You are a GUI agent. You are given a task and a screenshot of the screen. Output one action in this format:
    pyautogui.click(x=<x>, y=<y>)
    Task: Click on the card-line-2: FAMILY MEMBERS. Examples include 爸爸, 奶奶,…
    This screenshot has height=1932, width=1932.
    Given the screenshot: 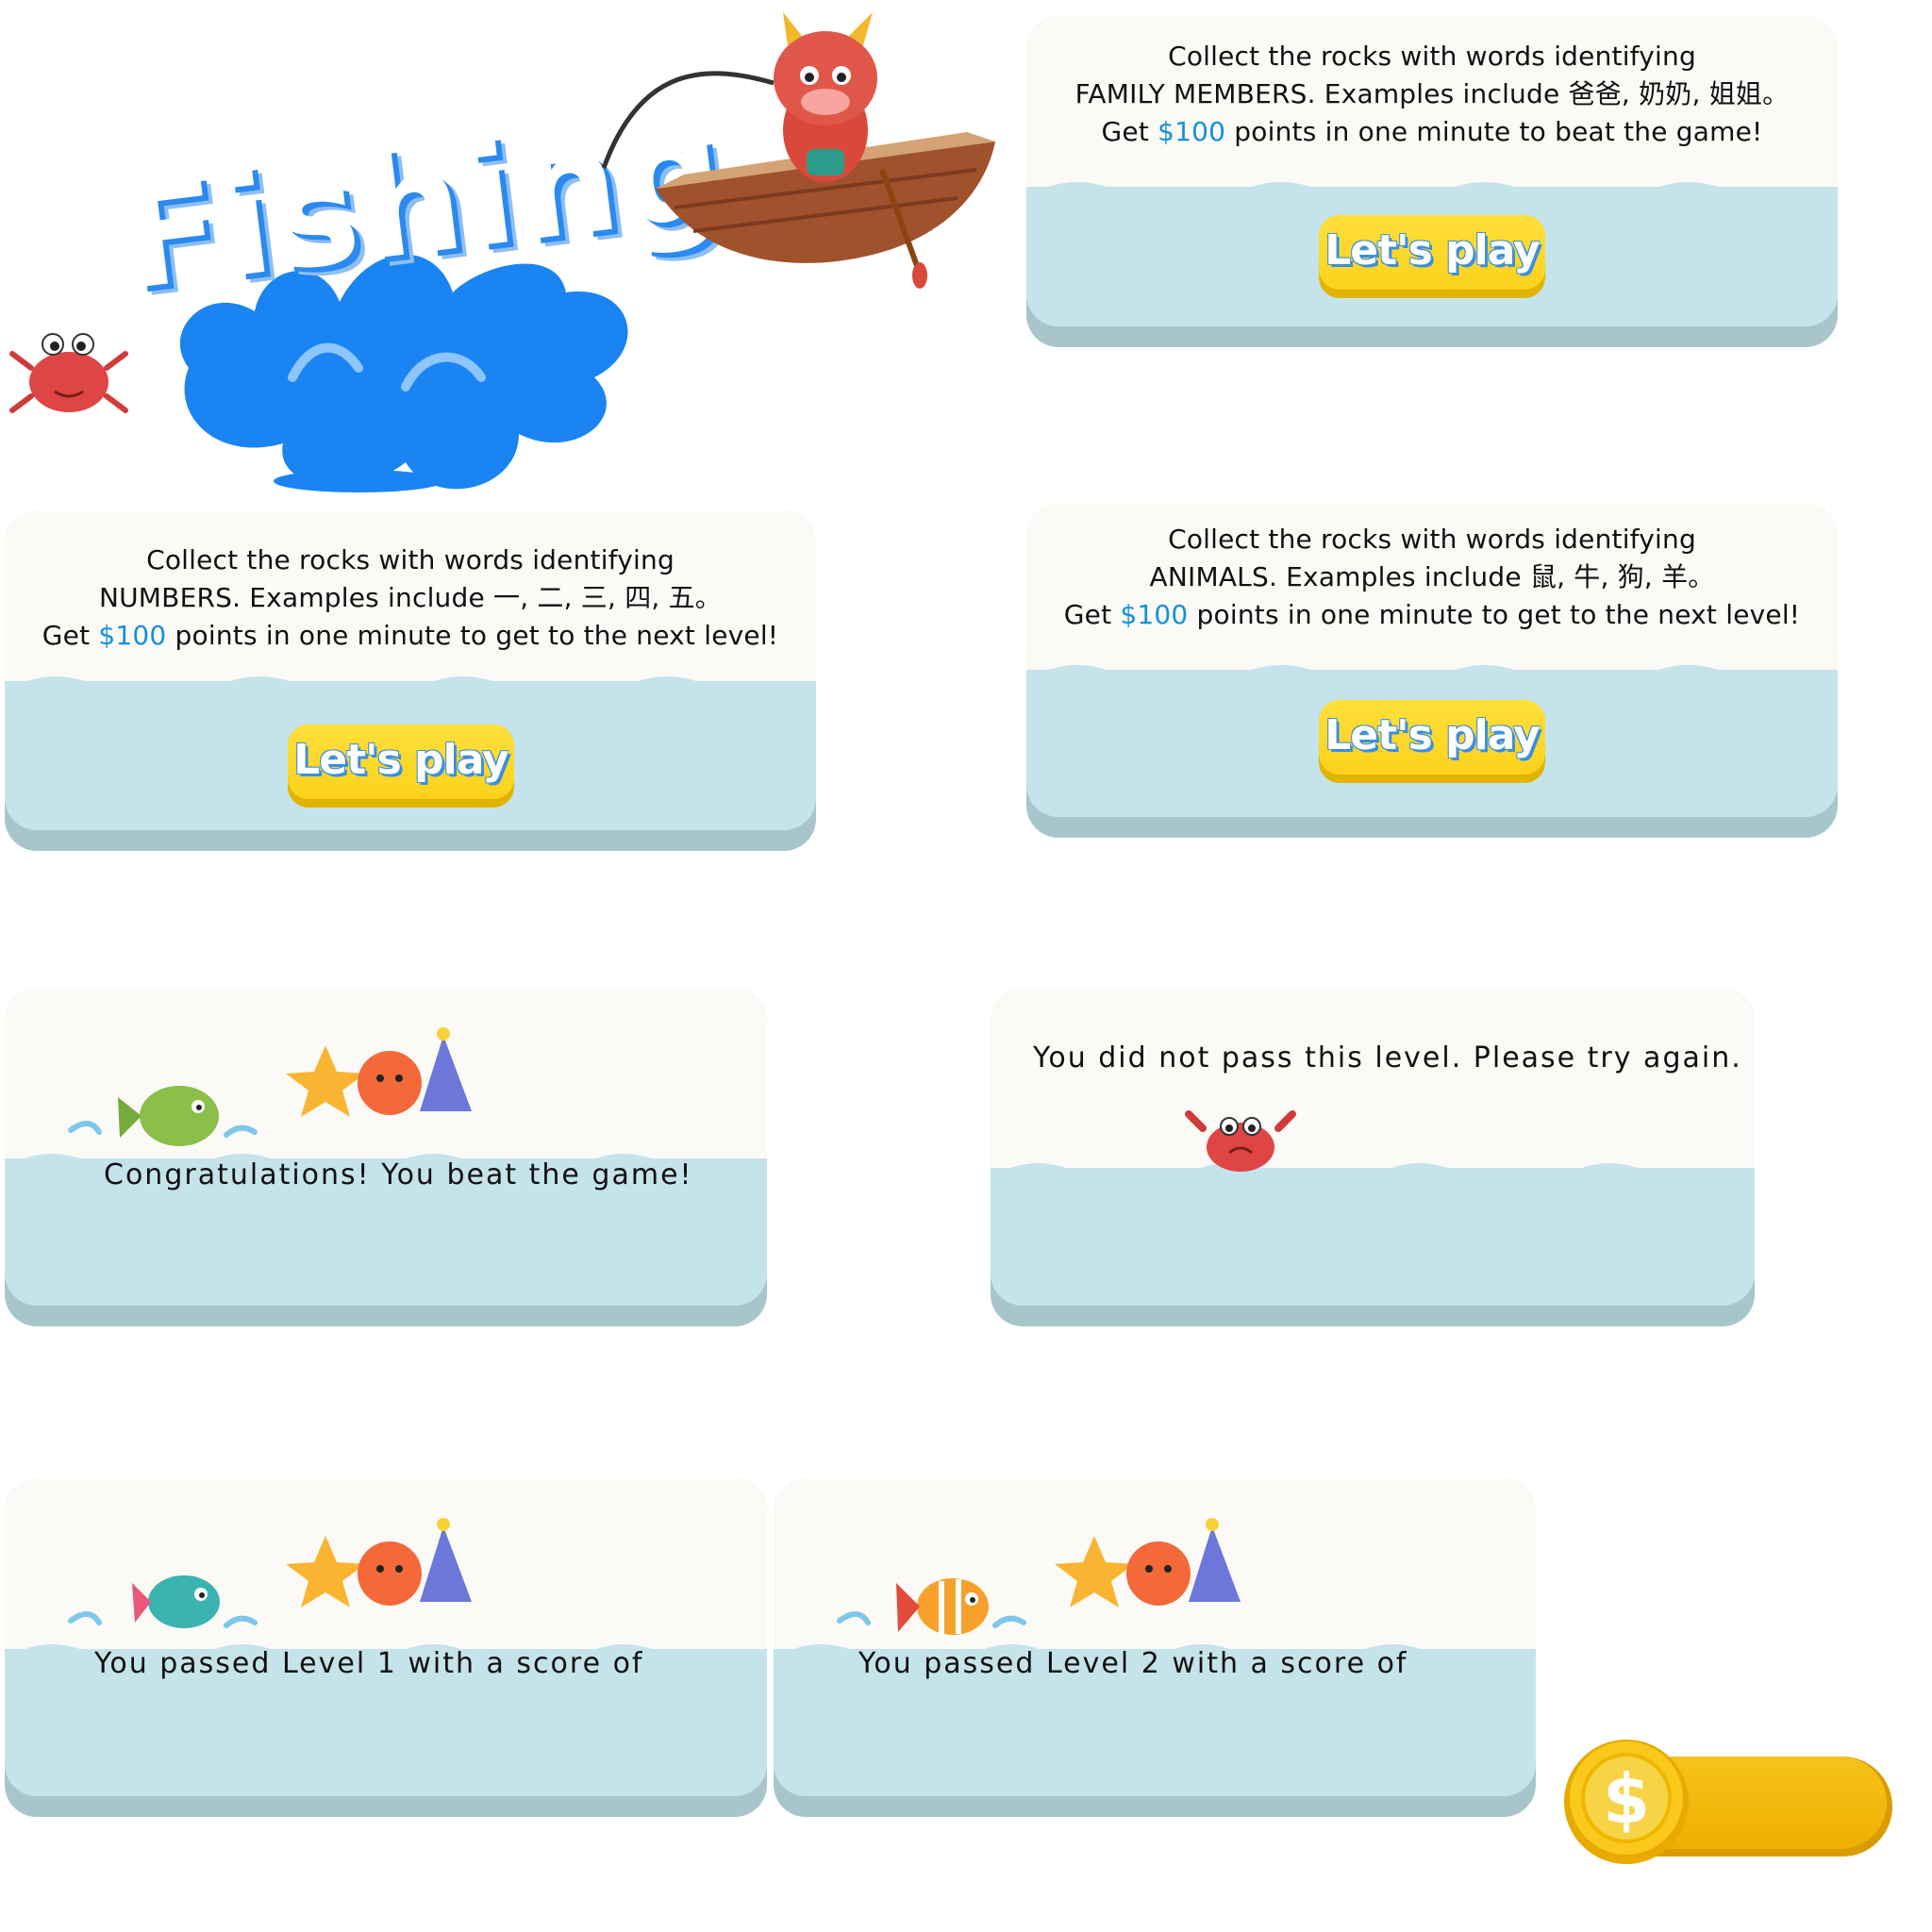 What is the action you would take?
    pyautogui.click(x=1432, y=94)
    